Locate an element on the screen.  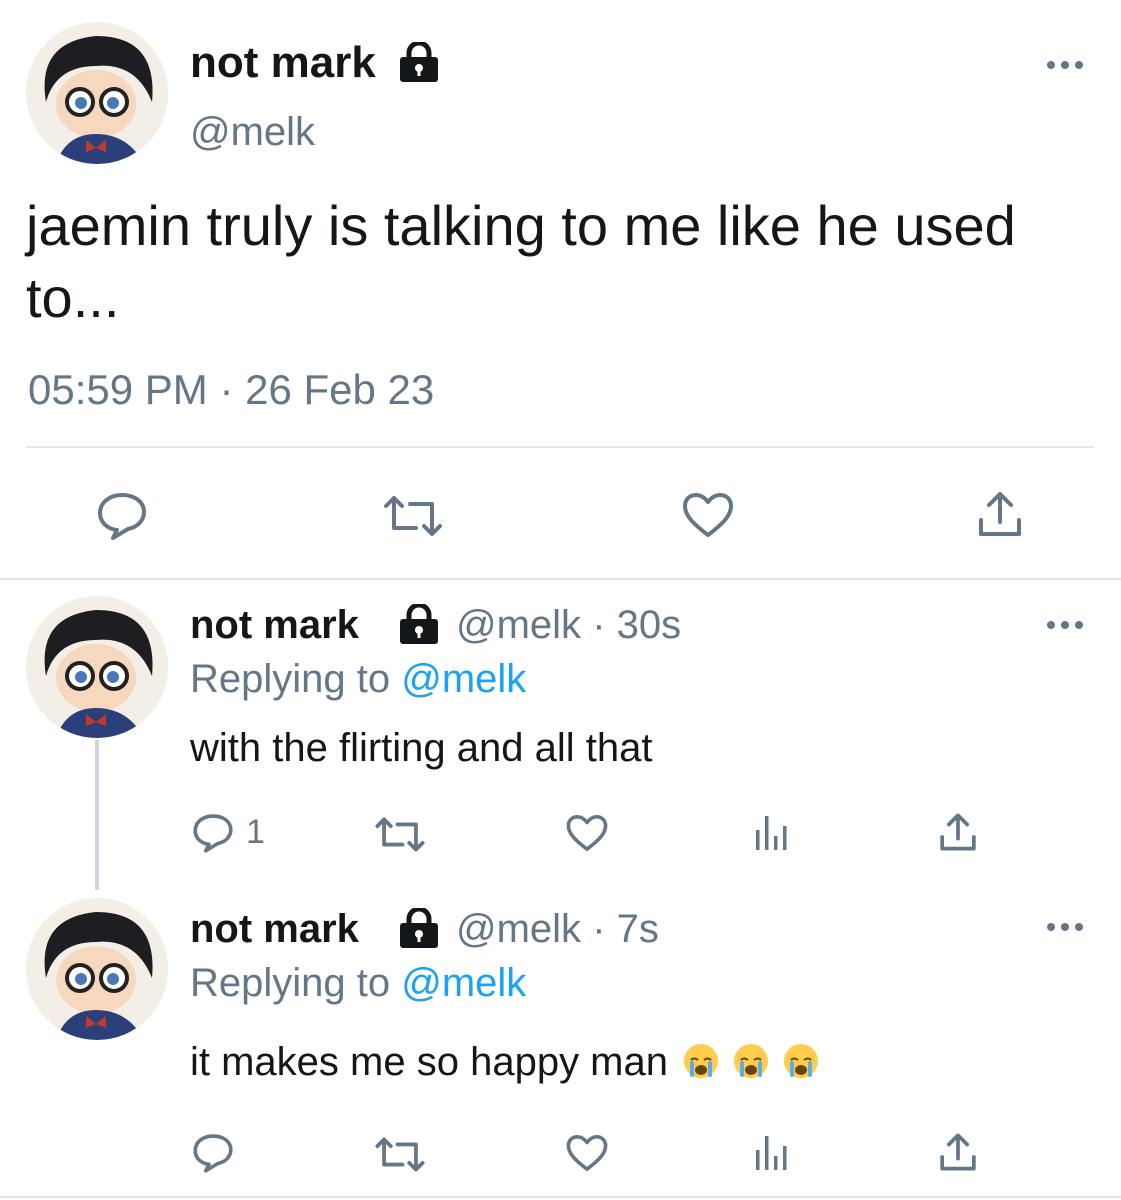
reply-count: 1 is located at coordinates (255, 832).